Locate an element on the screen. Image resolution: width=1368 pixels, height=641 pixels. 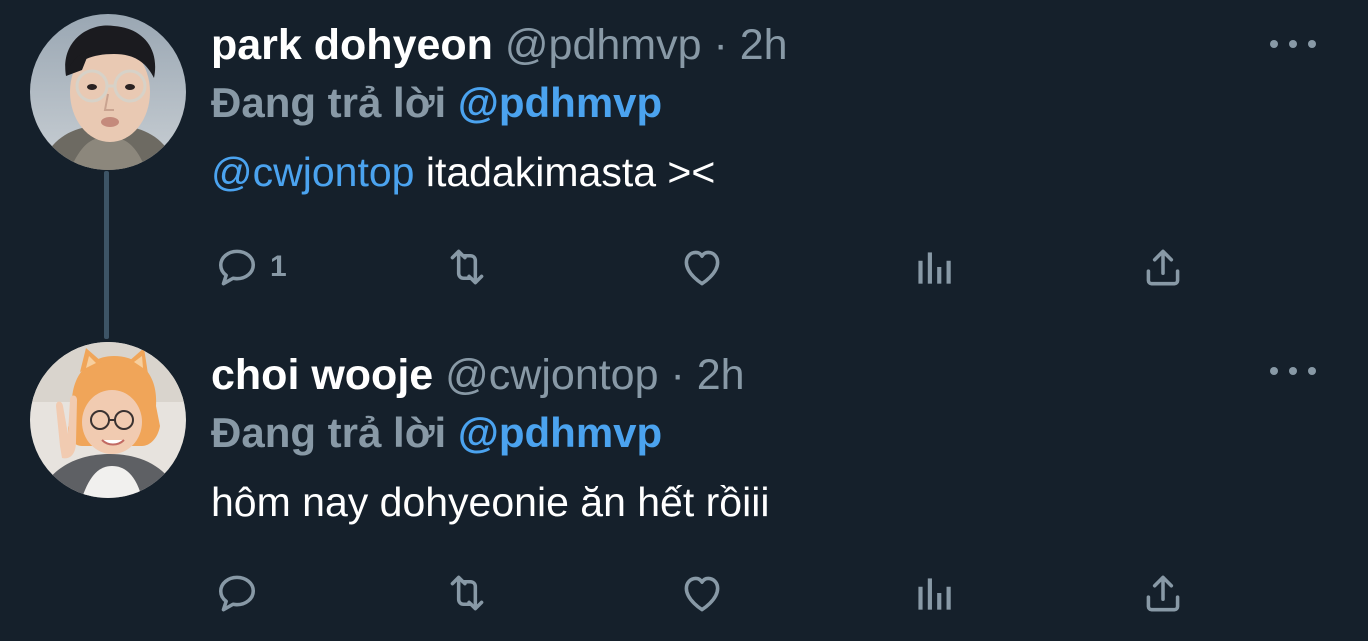
display-name: park dohyeon is located at coordinates (352, 45).